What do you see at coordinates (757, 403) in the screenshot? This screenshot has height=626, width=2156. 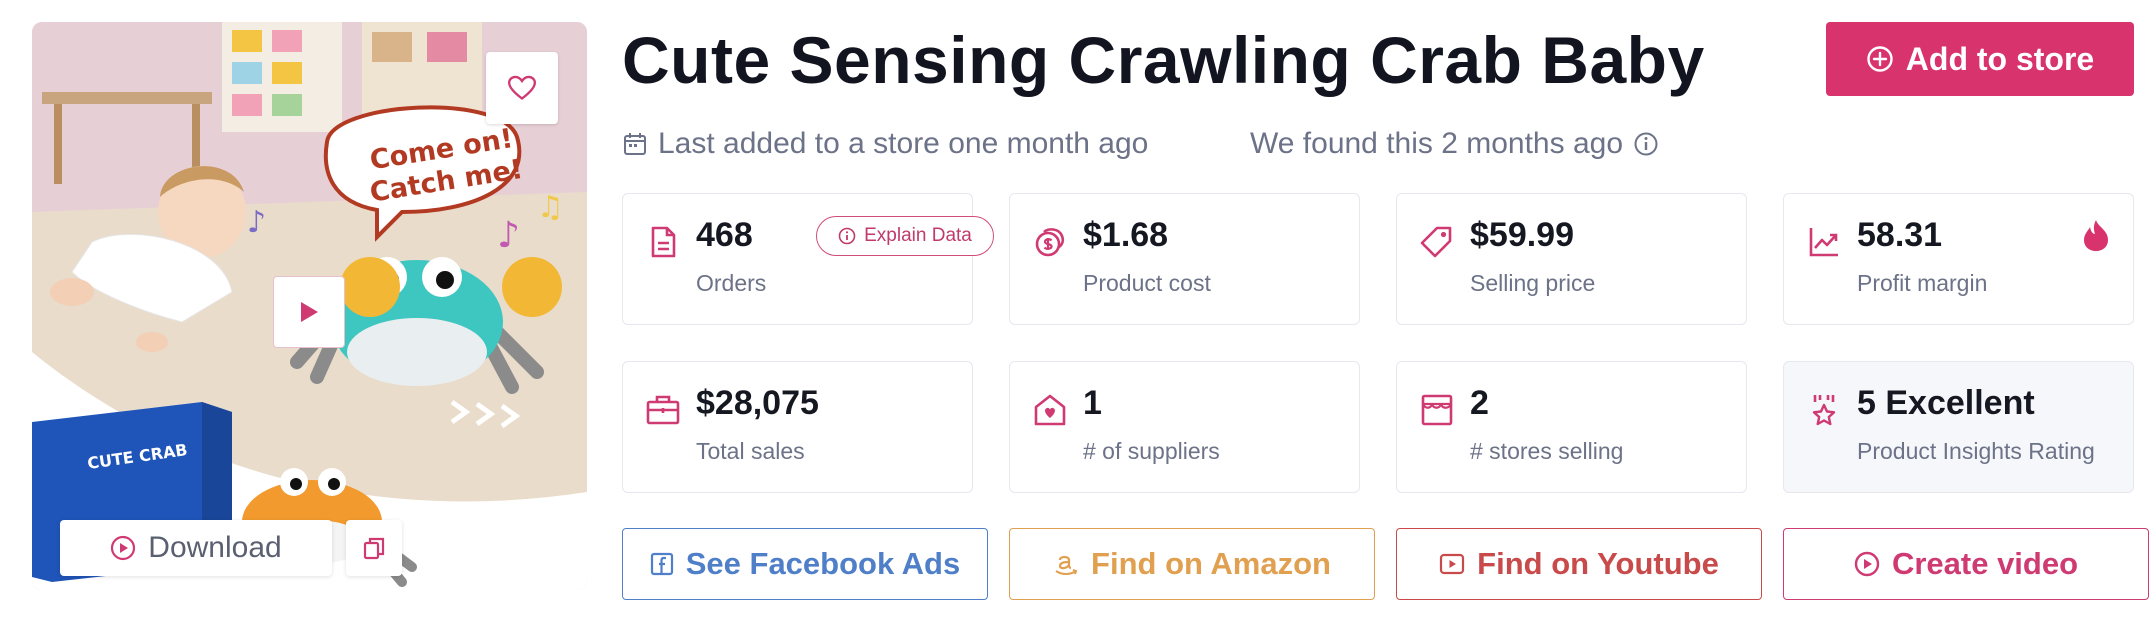 I see `total-sales-value: $28,075` at bounding box center [757, 403].